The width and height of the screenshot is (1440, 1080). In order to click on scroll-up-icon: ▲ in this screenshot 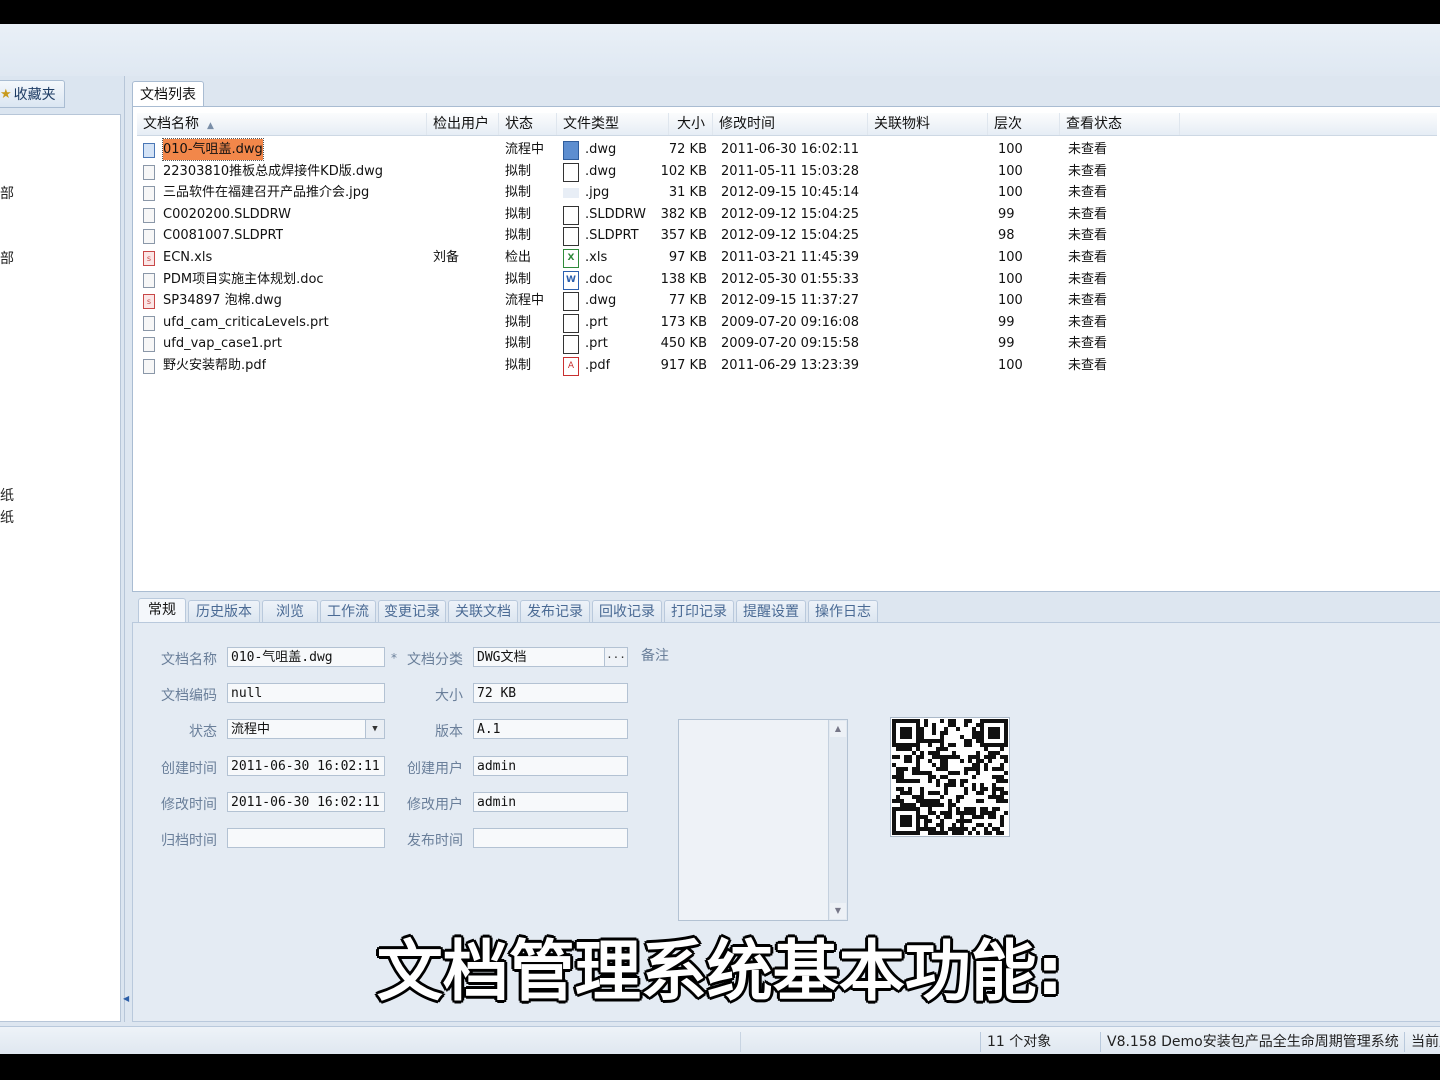, I will do `click(838, 729)`.